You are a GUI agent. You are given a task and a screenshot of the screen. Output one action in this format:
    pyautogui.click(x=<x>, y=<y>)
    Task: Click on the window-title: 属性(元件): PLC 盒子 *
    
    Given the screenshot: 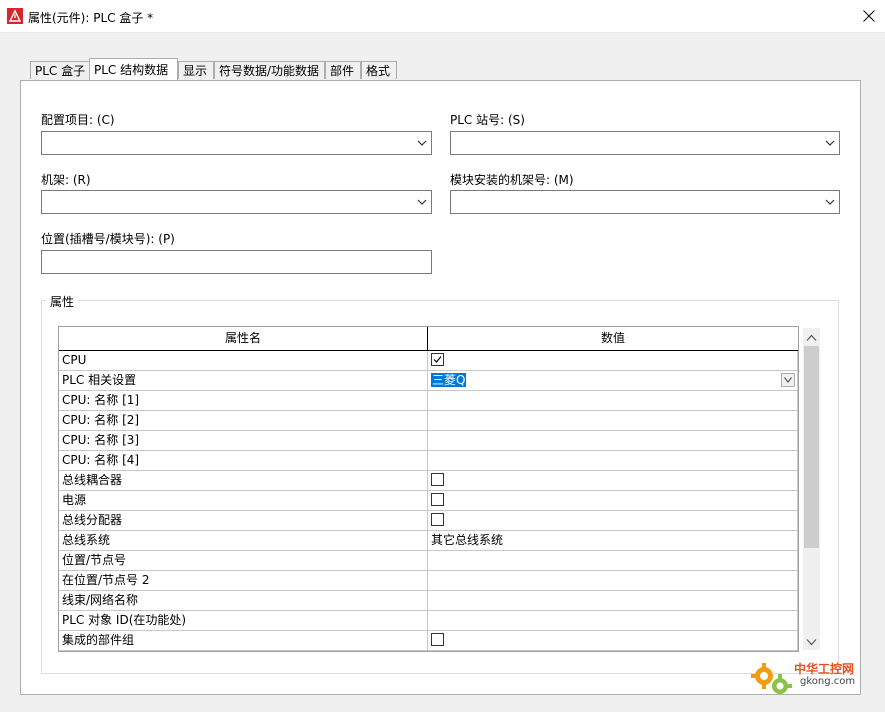 What is the action you would take?
    pyautogui.click(x=91, y=18)
    